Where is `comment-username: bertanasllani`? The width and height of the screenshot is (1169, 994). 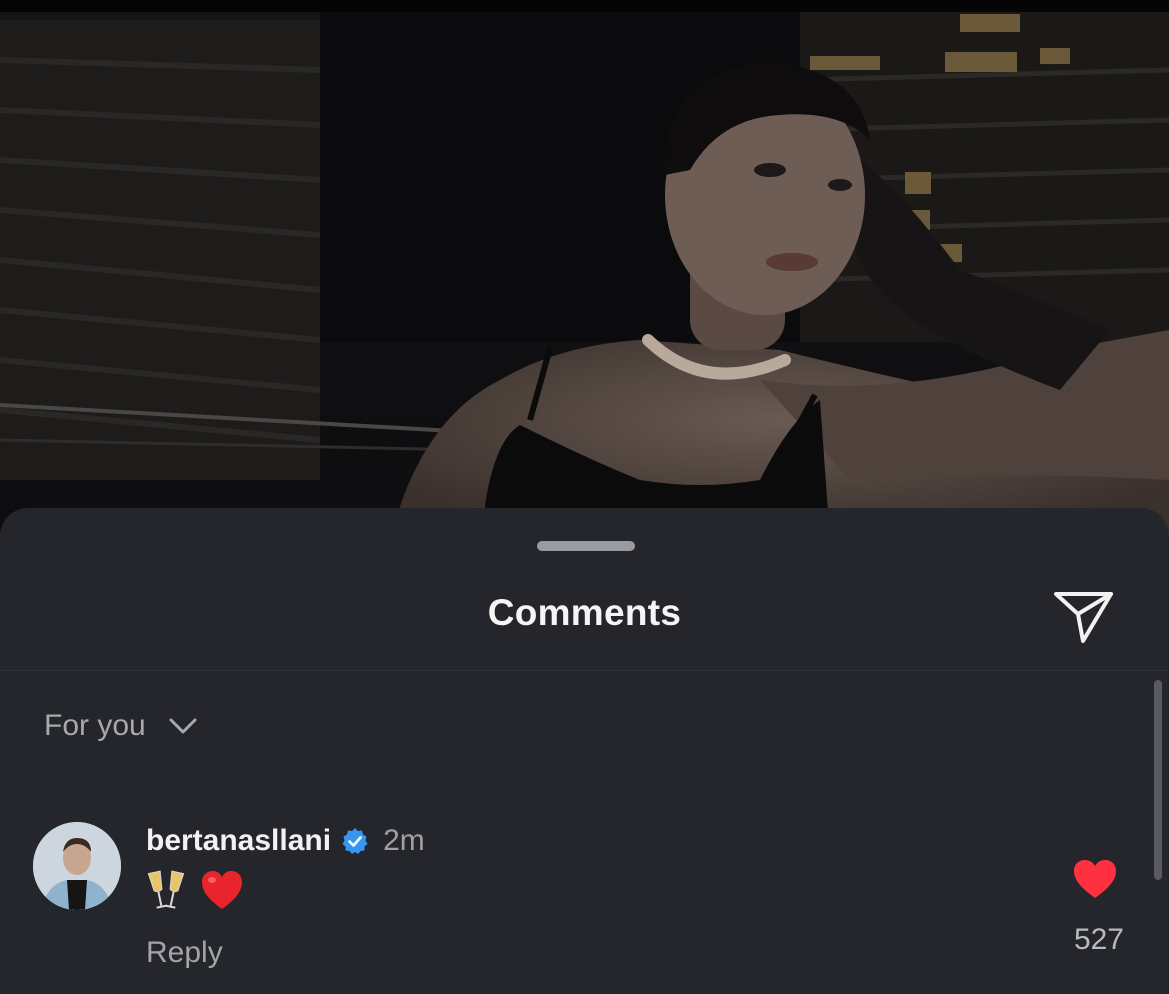
comment-username: bertanasllani is located at coordinates (238, 841).